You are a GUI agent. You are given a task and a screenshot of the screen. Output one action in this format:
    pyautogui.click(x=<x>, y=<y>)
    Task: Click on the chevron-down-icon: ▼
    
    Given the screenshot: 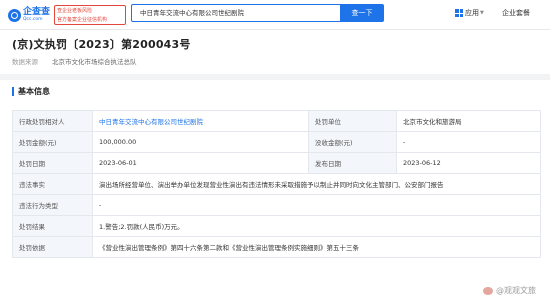 What is the action you would take?
    pyautogui.click(x=482, y=13)
    